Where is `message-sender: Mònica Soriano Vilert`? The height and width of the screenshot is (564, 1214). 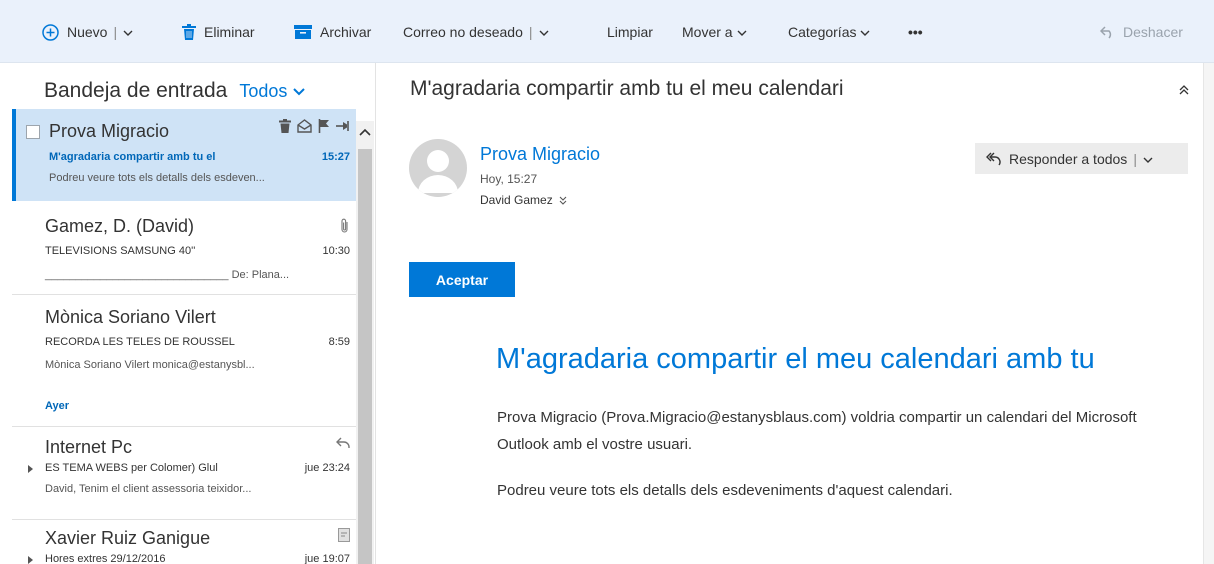 message-sender: Mònica Soriano Vilert is located at coordinates (130, 317).